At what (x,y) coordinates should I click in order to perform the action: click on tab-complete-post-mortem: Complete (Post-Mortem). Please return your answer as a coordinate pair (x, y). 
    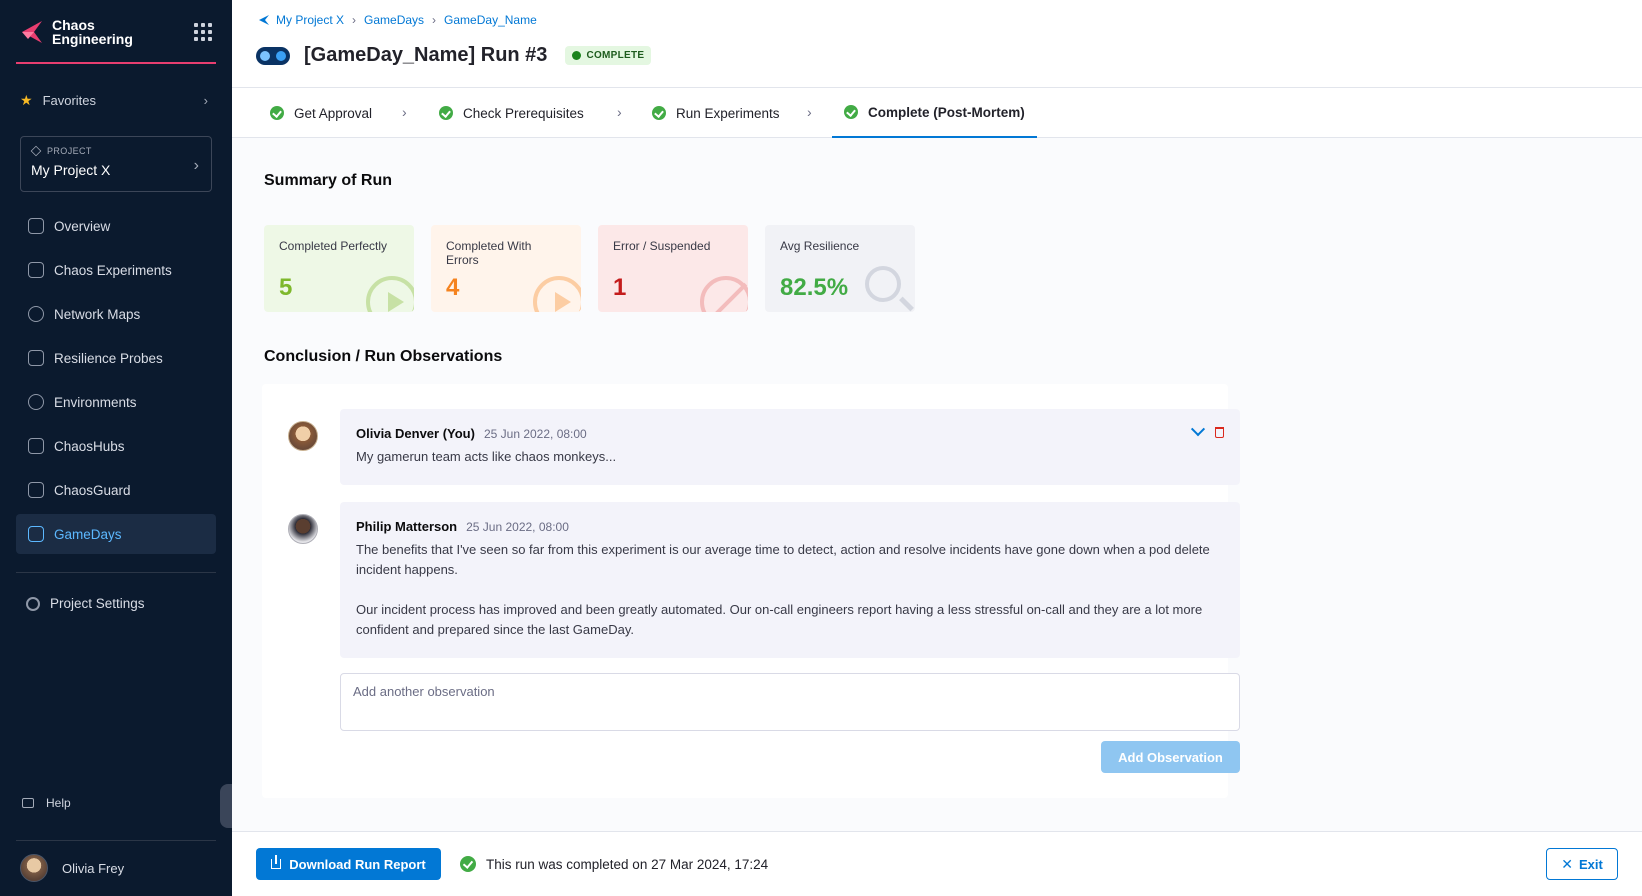
    Looking at the image, I should click on (934, 113).